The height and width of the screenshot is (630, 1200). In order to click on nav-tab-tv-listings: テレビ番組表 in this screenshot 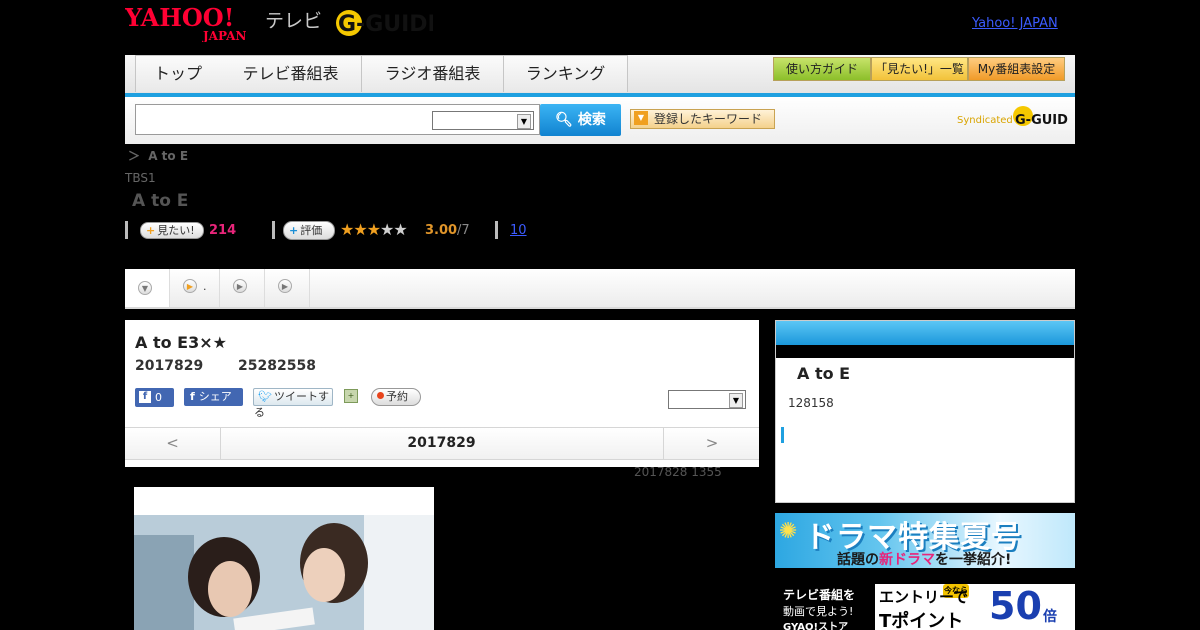, I will do `click(291, 73)`.